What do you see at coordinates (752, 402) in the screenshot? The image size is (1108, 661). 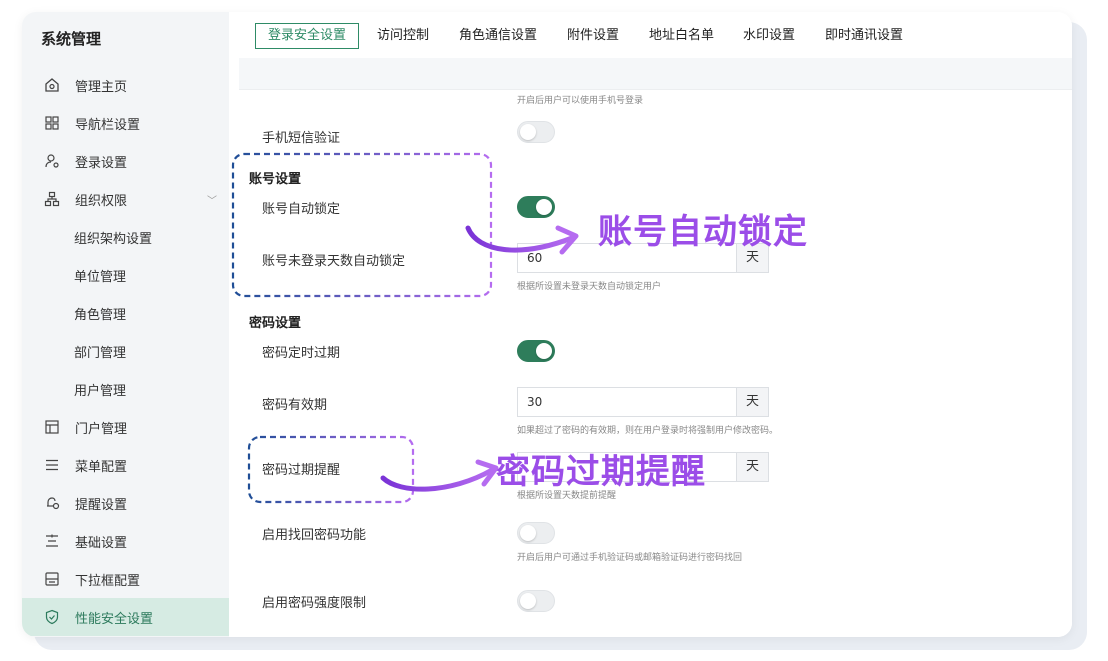 I see `pwd-valid-unit: 天` at bounding box center [752, 402].